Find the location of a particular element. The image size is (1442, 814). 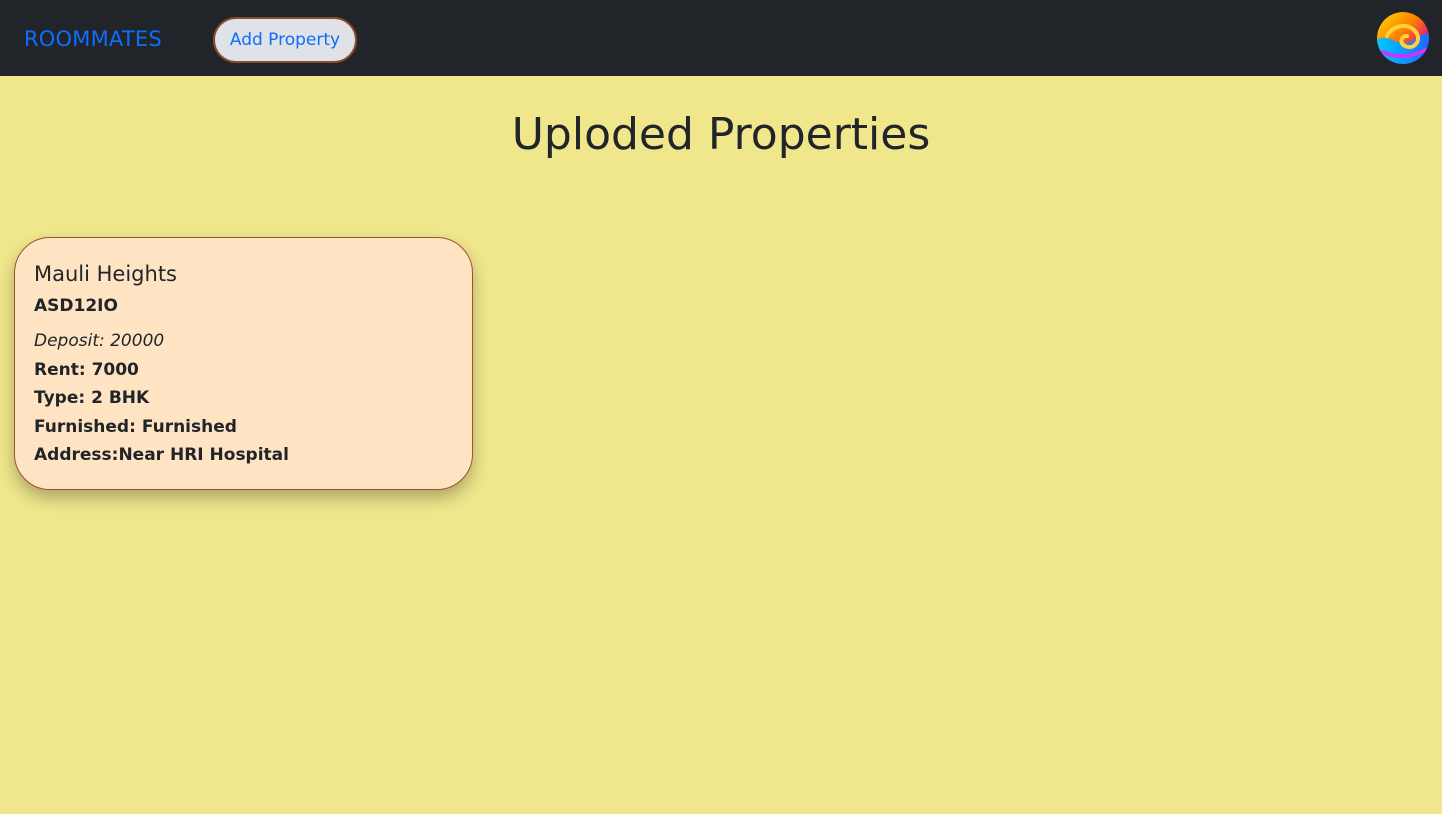

property-code: ASD12IO is located at coordinates (76, 306).